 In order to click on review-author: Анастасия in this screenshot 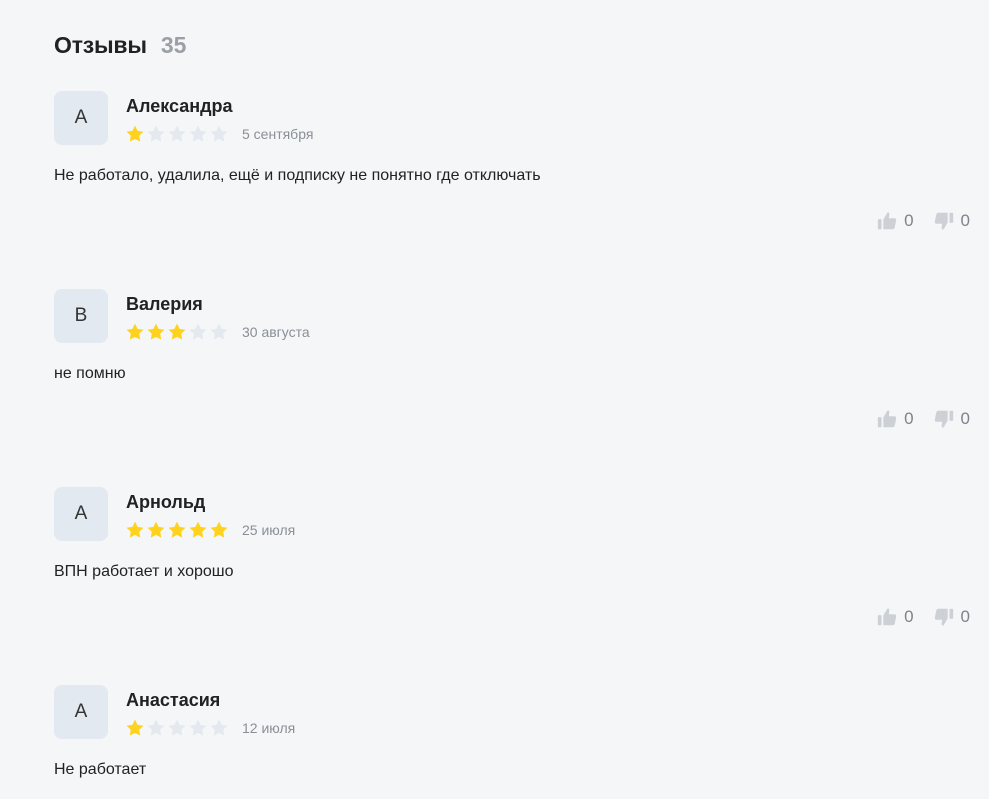, I will do `click(173, 700)`.